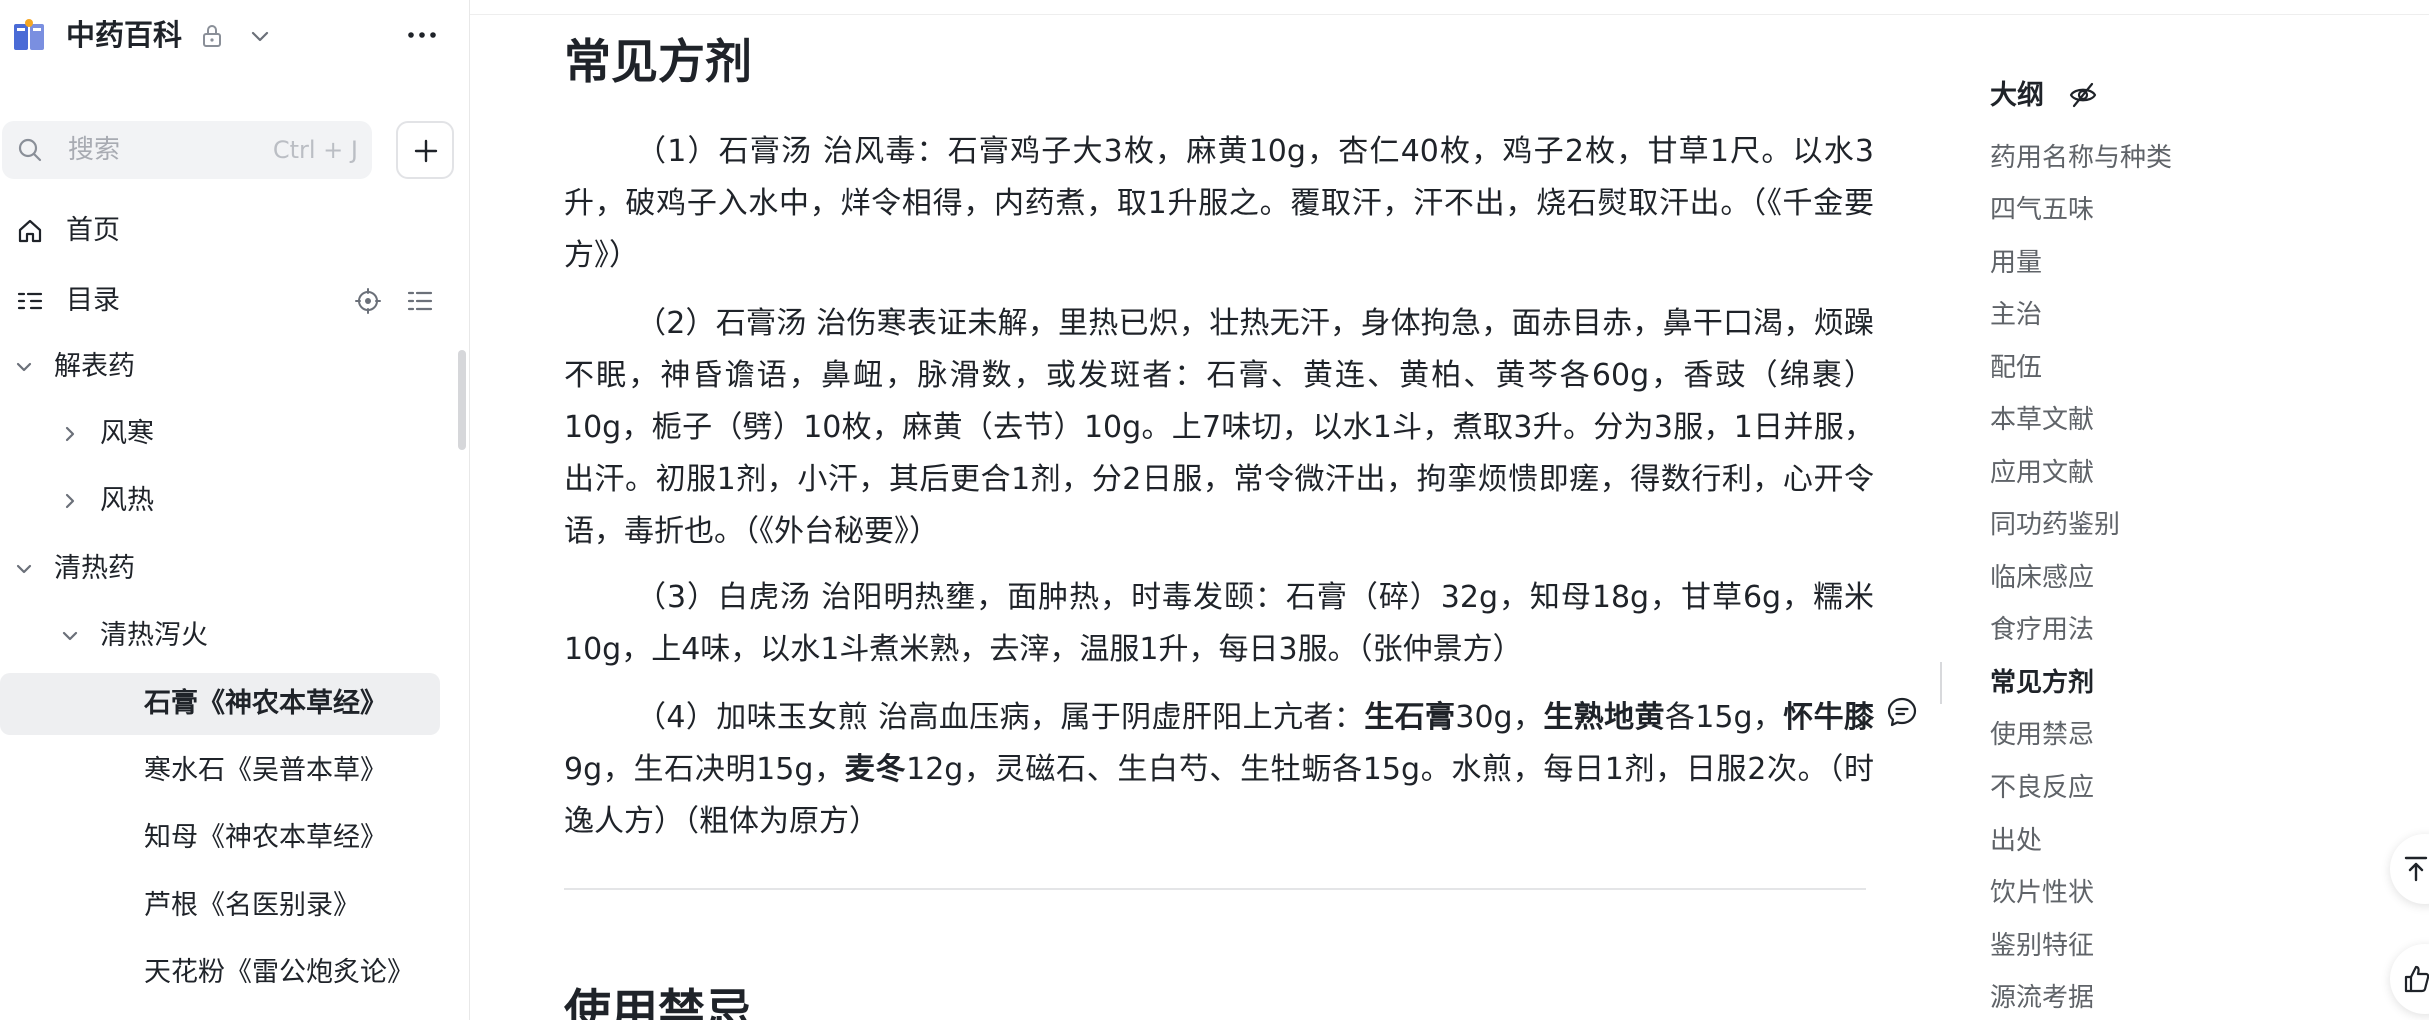 The image size is (2429, 1020). What do you see at coordinates (2042, 998) in the screenshot?
I see `outline-item: 源流考据` at bounding box center [2042, 998].